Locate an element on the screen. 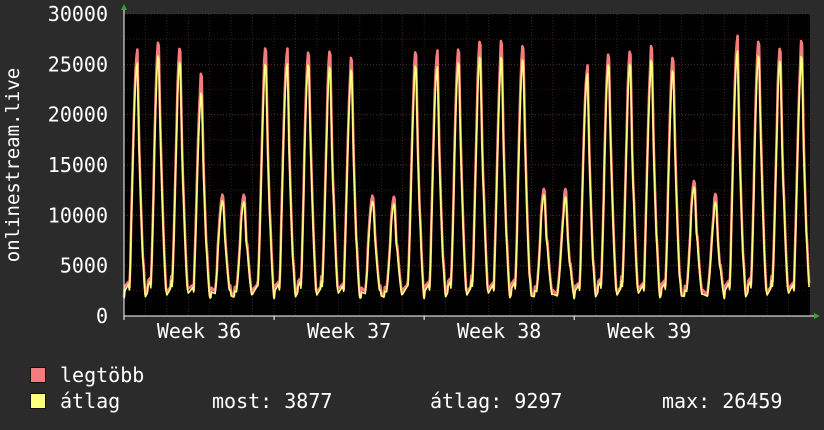 Image resolution: width=824 pixels, height=430 pixels. legend-label-max: legtöbb is located at coordinates (102, 375).